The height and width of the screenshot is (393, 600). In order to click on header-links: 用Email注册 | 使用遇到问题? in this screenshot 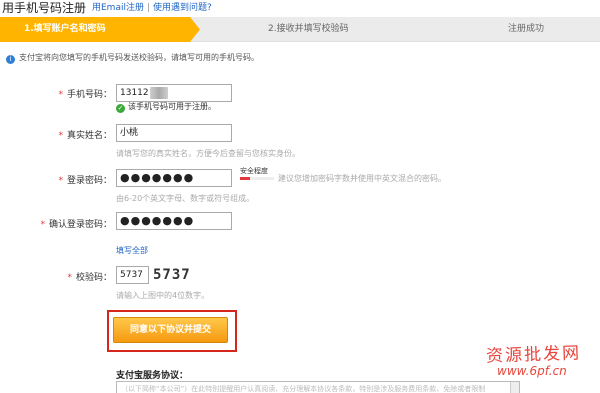, I will do `click(152, 6)`.